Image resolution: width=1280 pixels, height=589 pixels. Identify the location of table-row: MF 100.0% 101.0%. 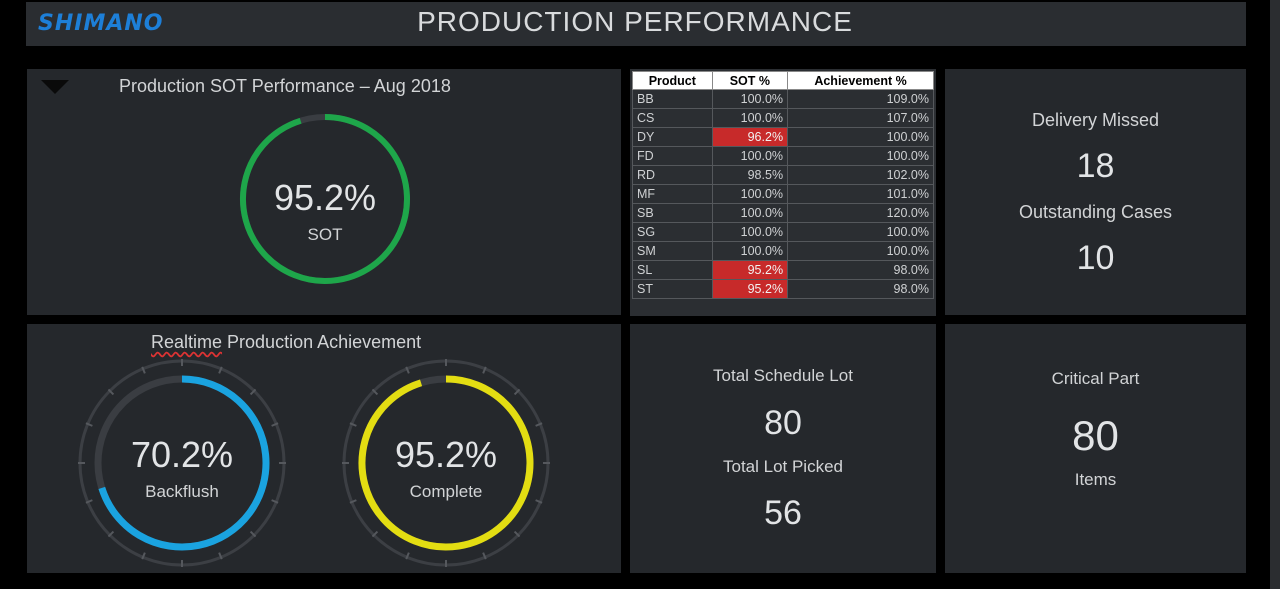
(783, 194).